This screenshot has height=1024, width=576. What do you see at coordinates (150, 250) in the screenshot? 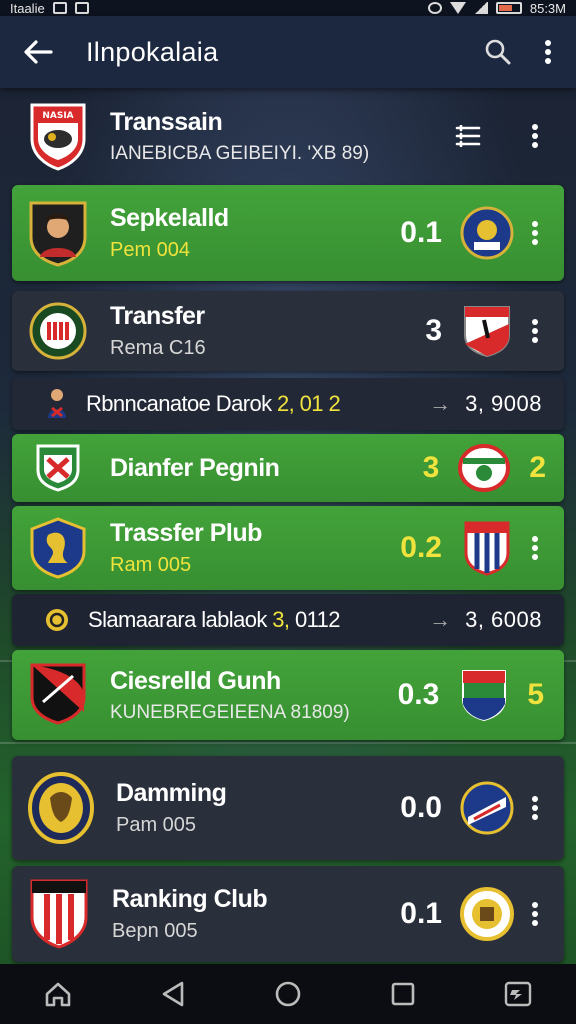
I see `row-sub: Pem 004` at bounding box center [150, 250].